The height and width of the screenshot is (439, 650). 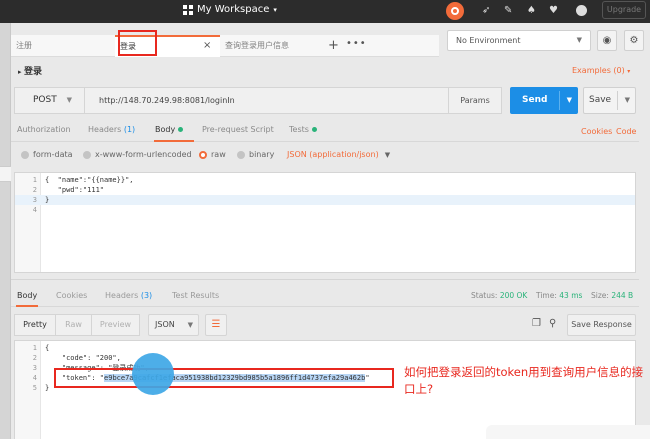 What do you see at coordinates (203, 154) in the screenshot?
I see `radio-selected-icon` at bounding box center [203, 154].